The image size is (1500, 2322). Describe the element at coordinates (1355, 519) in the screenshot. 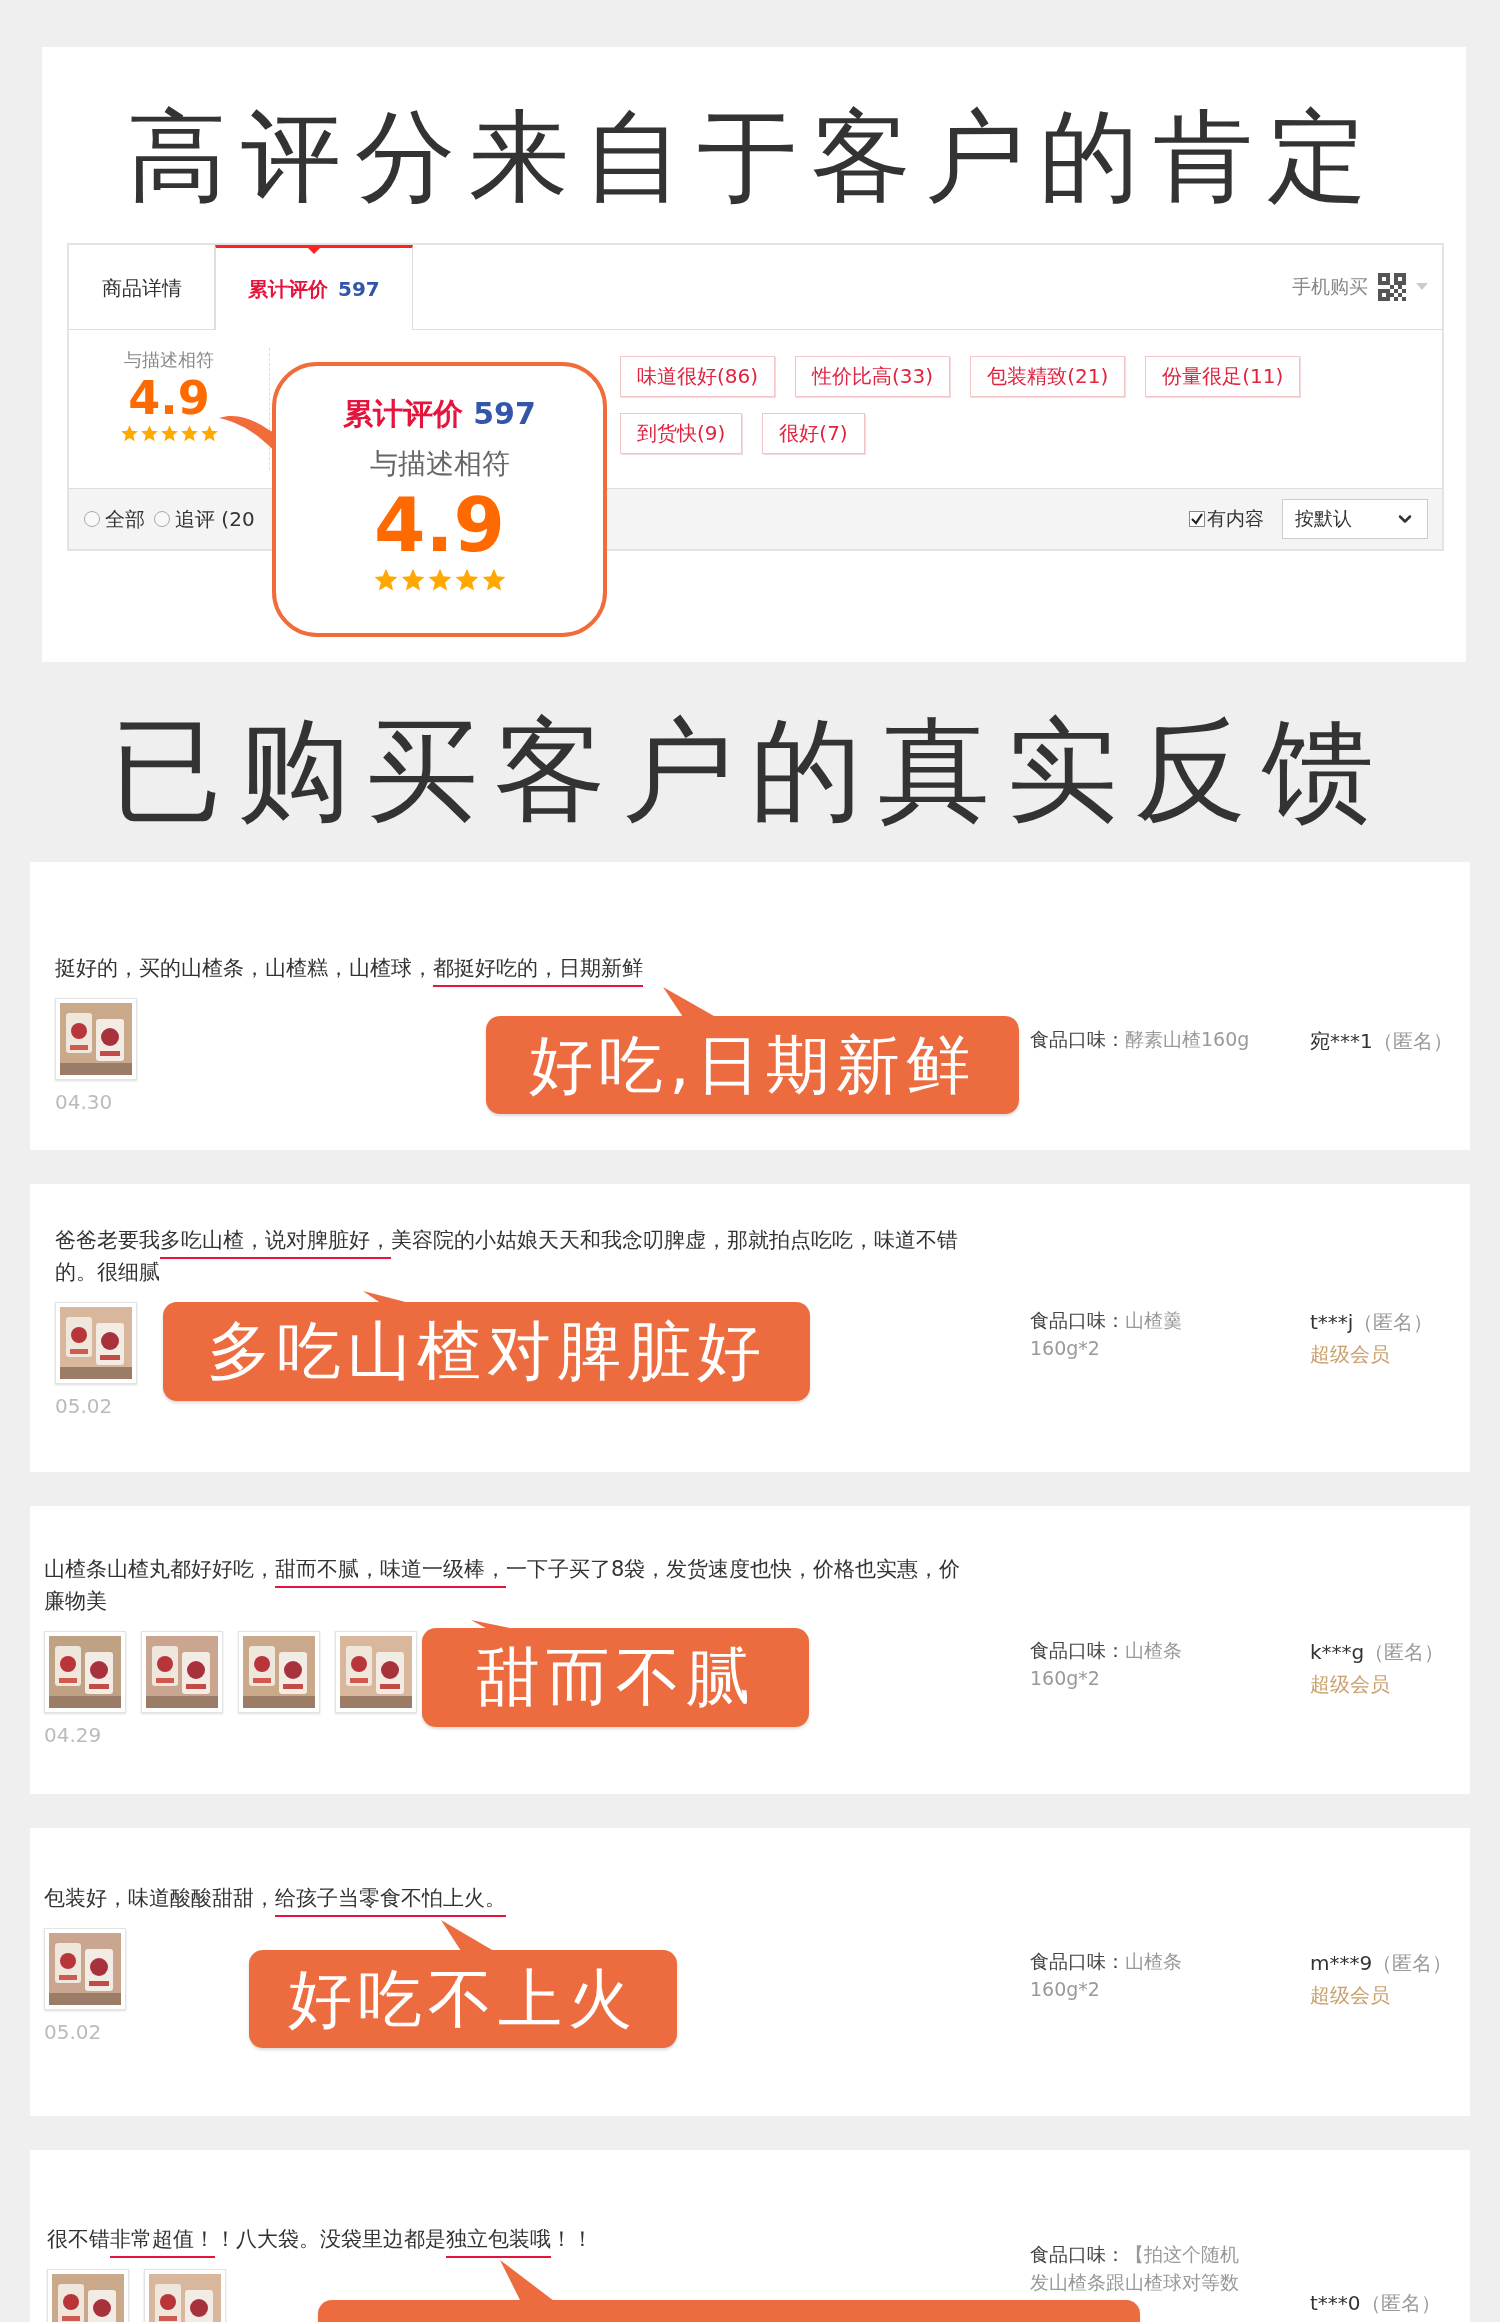

I see `sort-select: 按默认` at that location.